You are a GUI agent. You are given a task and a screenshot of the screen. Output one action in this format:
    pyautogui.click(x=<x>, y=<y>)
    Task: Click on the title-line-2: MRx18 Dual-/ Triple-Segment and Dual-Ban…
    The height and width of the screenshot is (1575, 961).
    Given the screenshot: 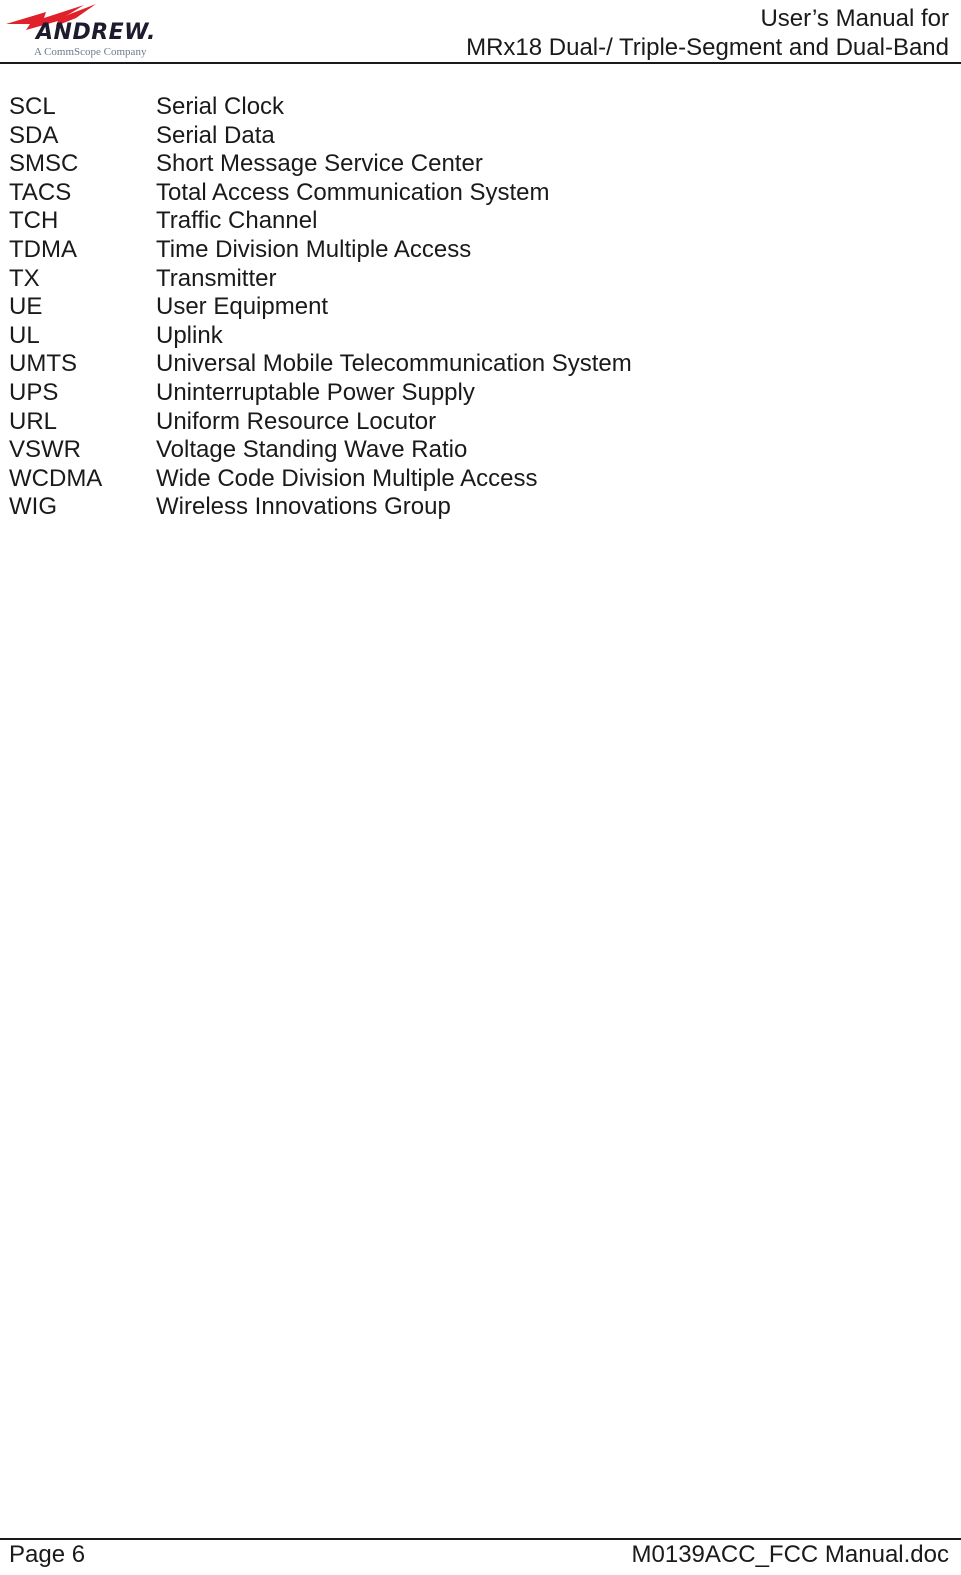 What is the action you would take?
    pyautogui.click(x=707, y=47)
    